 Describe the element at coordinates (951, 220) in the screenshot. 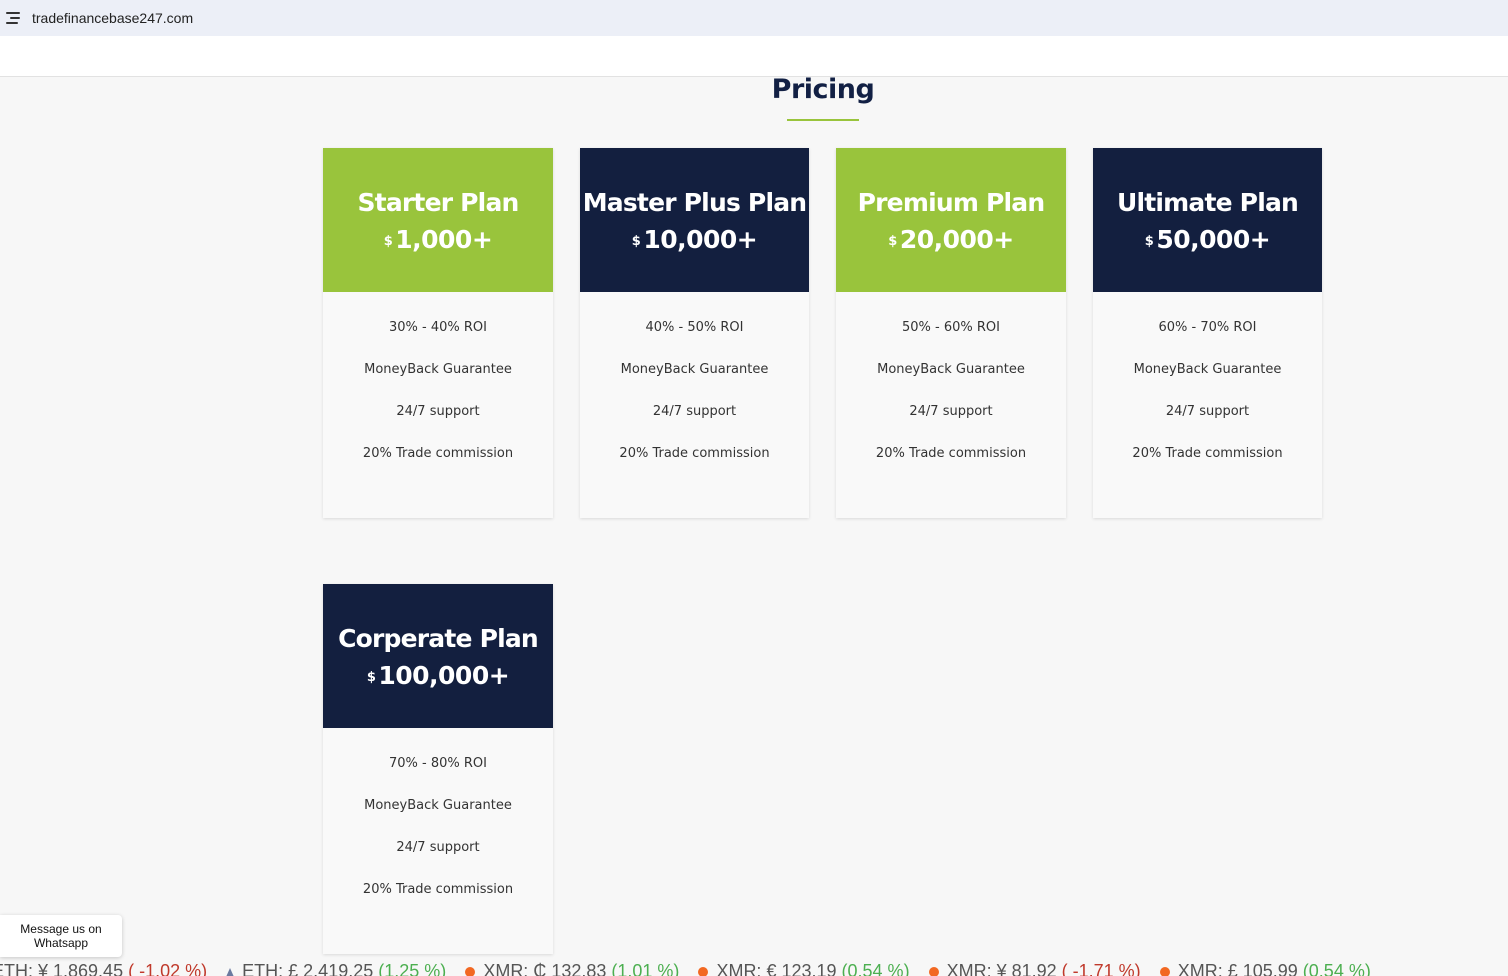

I see `plan-header: Premium Plan $20,000+` at that location.